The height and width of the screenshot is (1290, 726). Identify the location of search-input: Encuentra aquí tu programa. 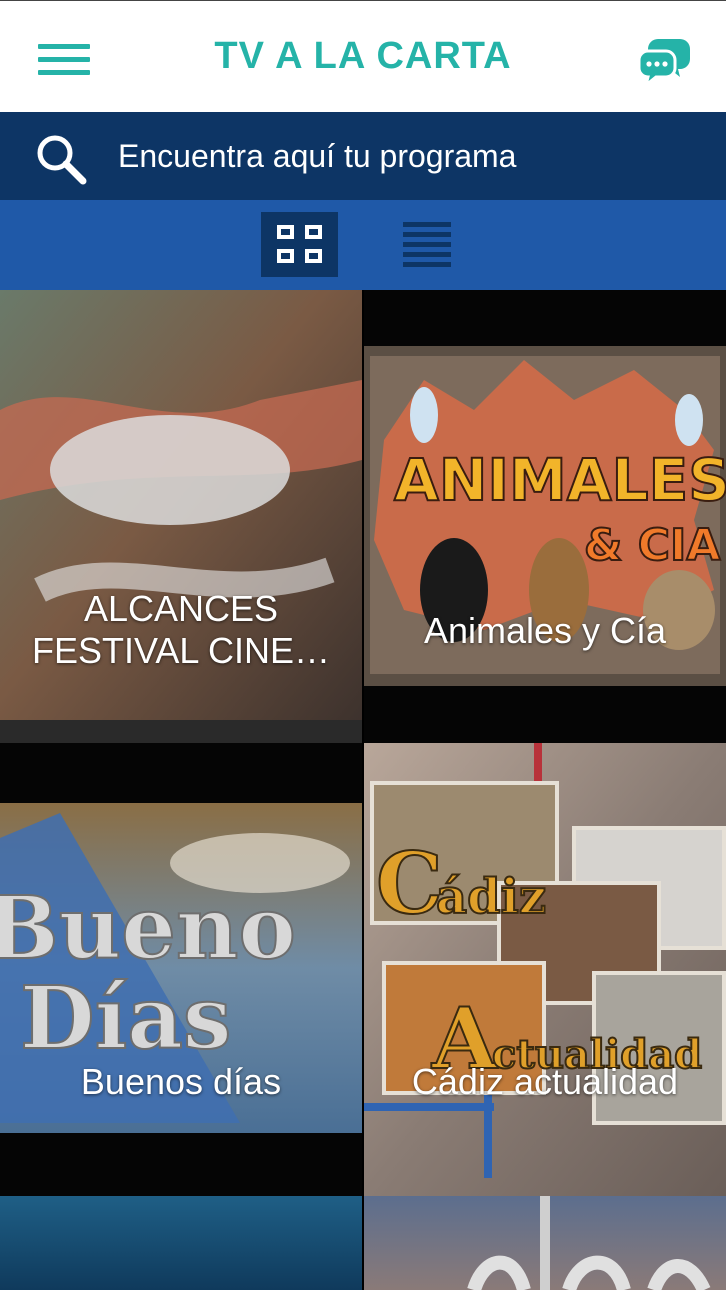
(317, 156).